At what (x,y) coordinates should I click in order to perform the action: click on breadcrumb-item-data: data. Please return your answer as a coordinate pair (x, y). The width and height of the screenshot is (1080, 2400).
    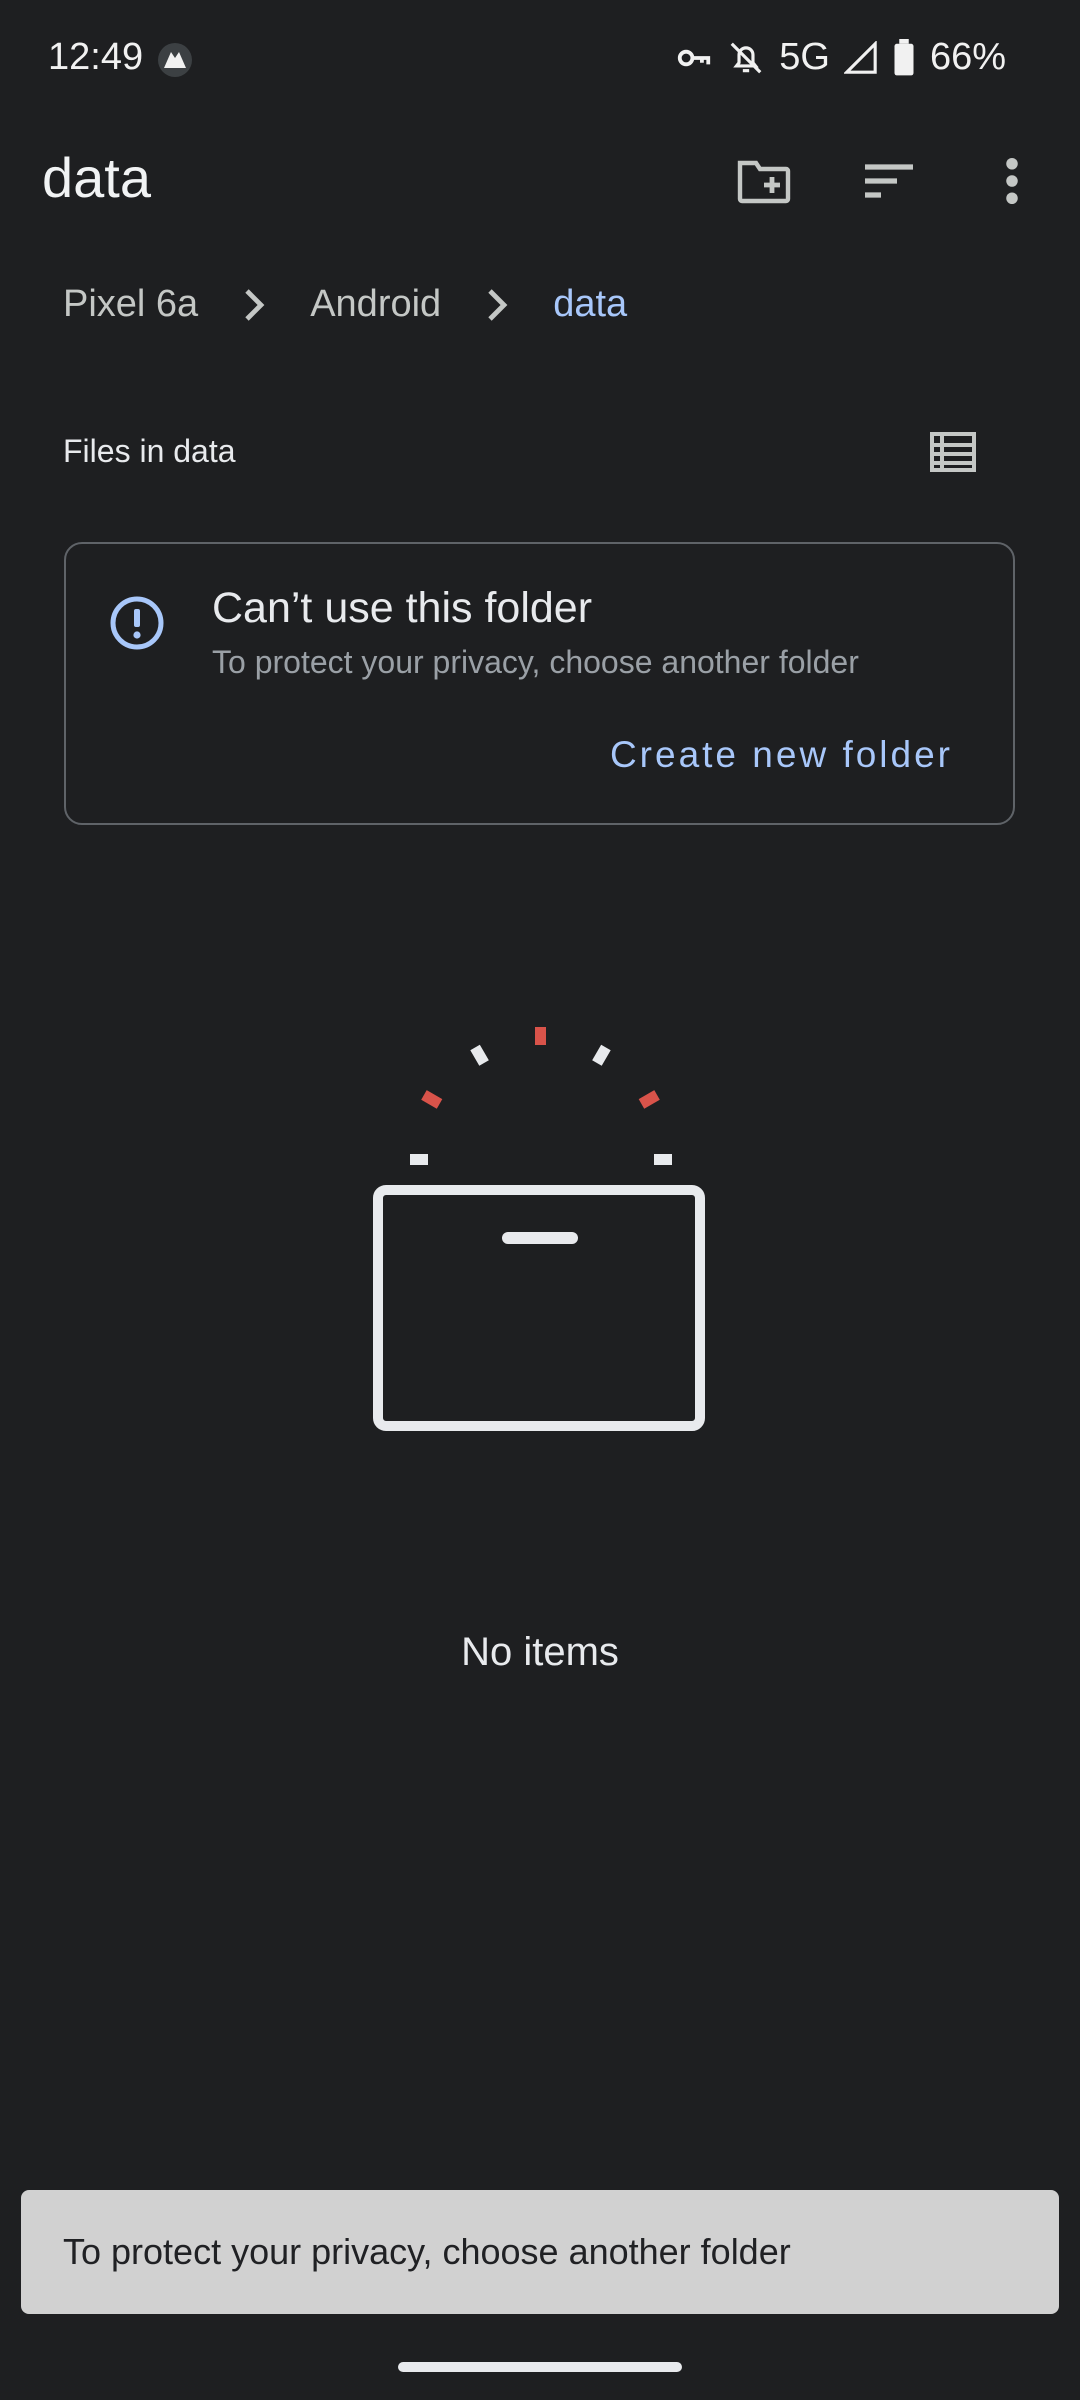
    Looking at the image, I should click on (590, 304).